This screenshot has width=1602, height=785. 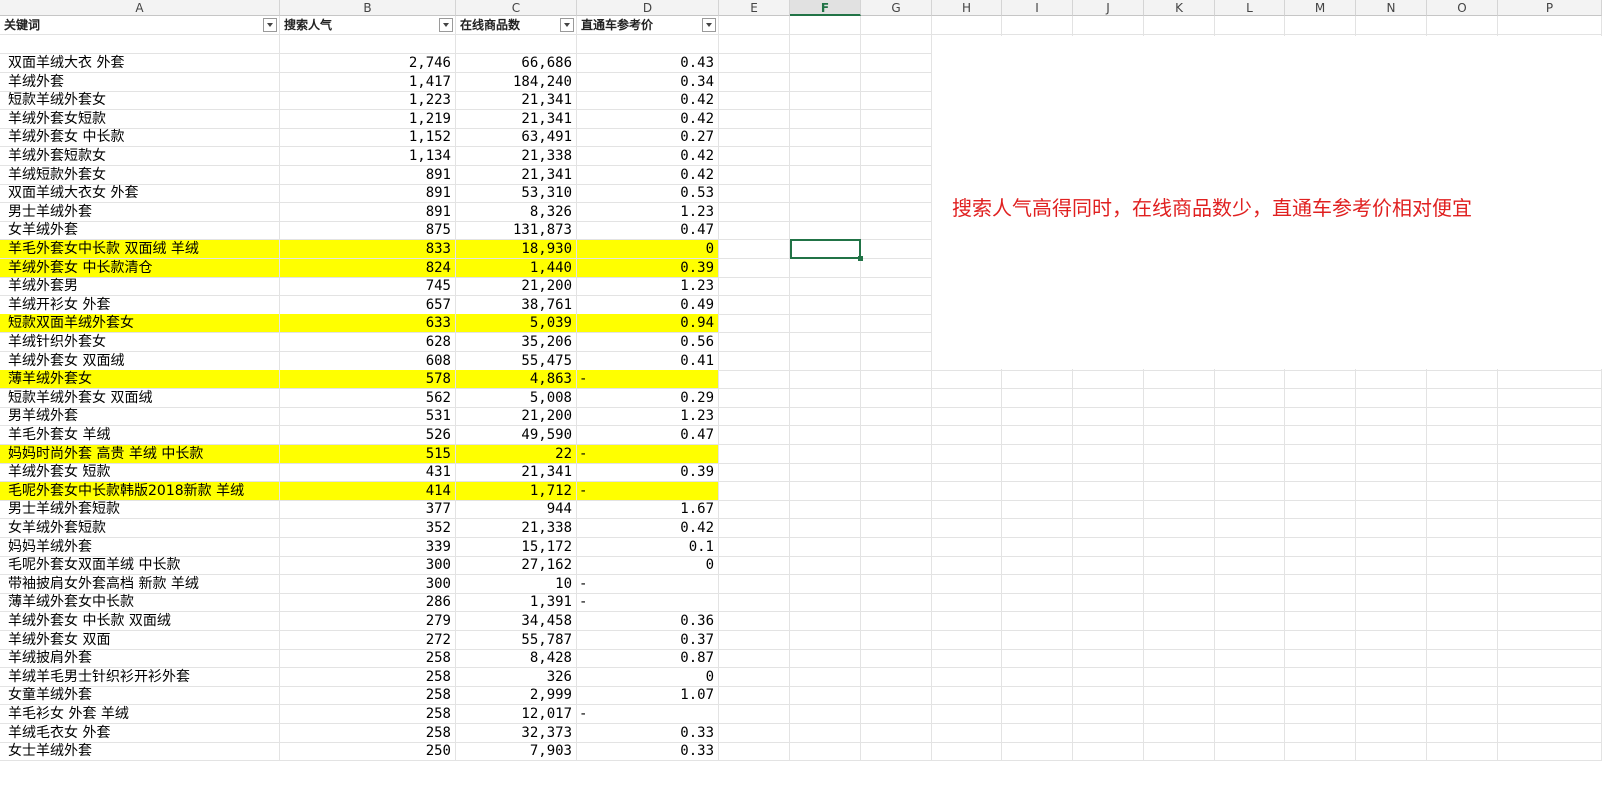 What do you see at coordinates (1462, 8) in the screenshot?
I see `column-header-o: O` at bounding box center [1462, 8].